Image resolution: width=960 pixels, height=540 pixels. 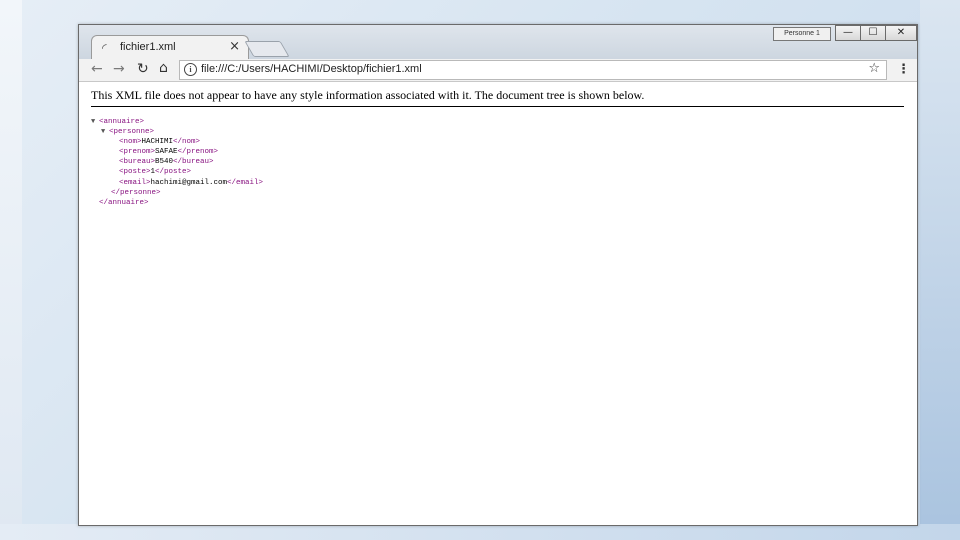 I want to click on slide-background-bottom, so click(x=480, y=532).